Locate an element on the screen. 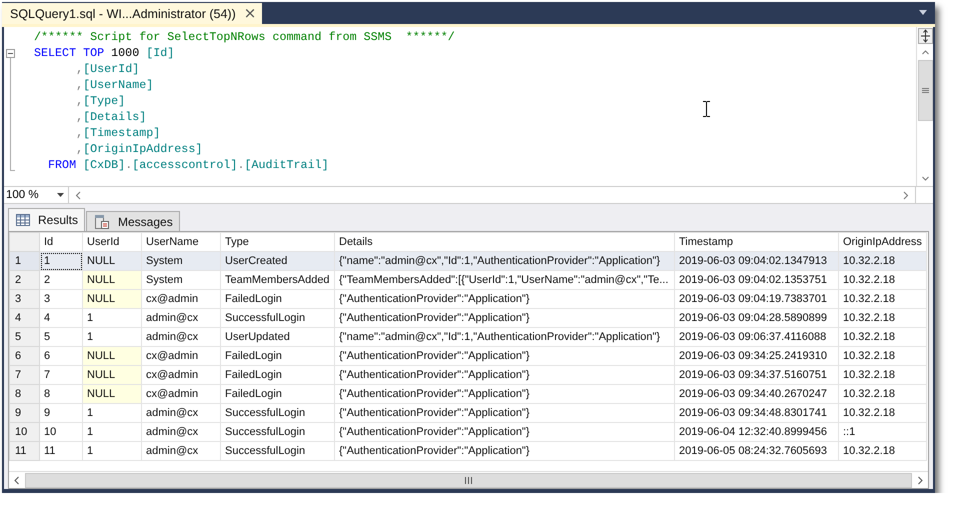 This screenshot has height=508, width=958. row-number: 1 is located at coordinates (25, 261).